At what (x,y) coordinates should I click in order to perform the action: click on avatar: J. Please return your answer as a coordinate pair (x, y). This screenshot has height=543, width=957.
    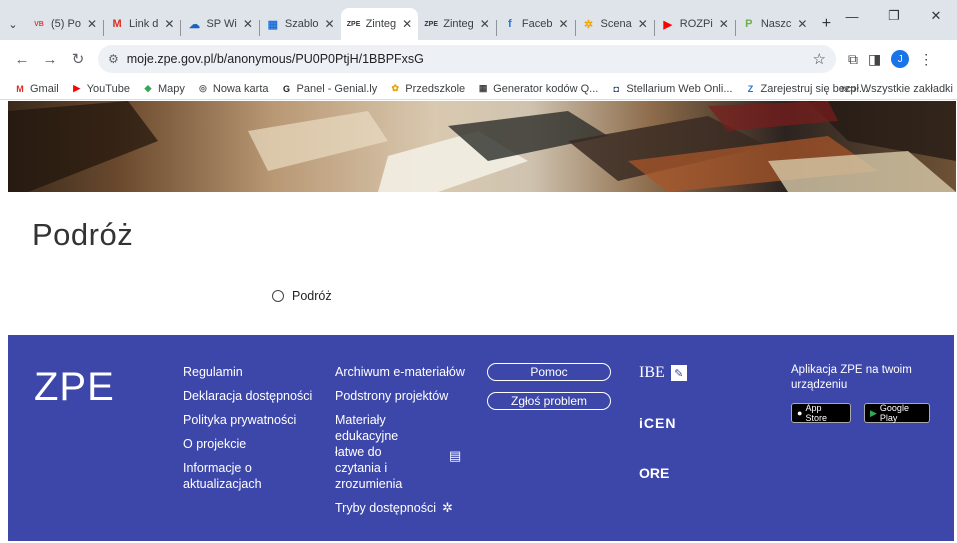
    Looking at the image, I should click on (900, 59).